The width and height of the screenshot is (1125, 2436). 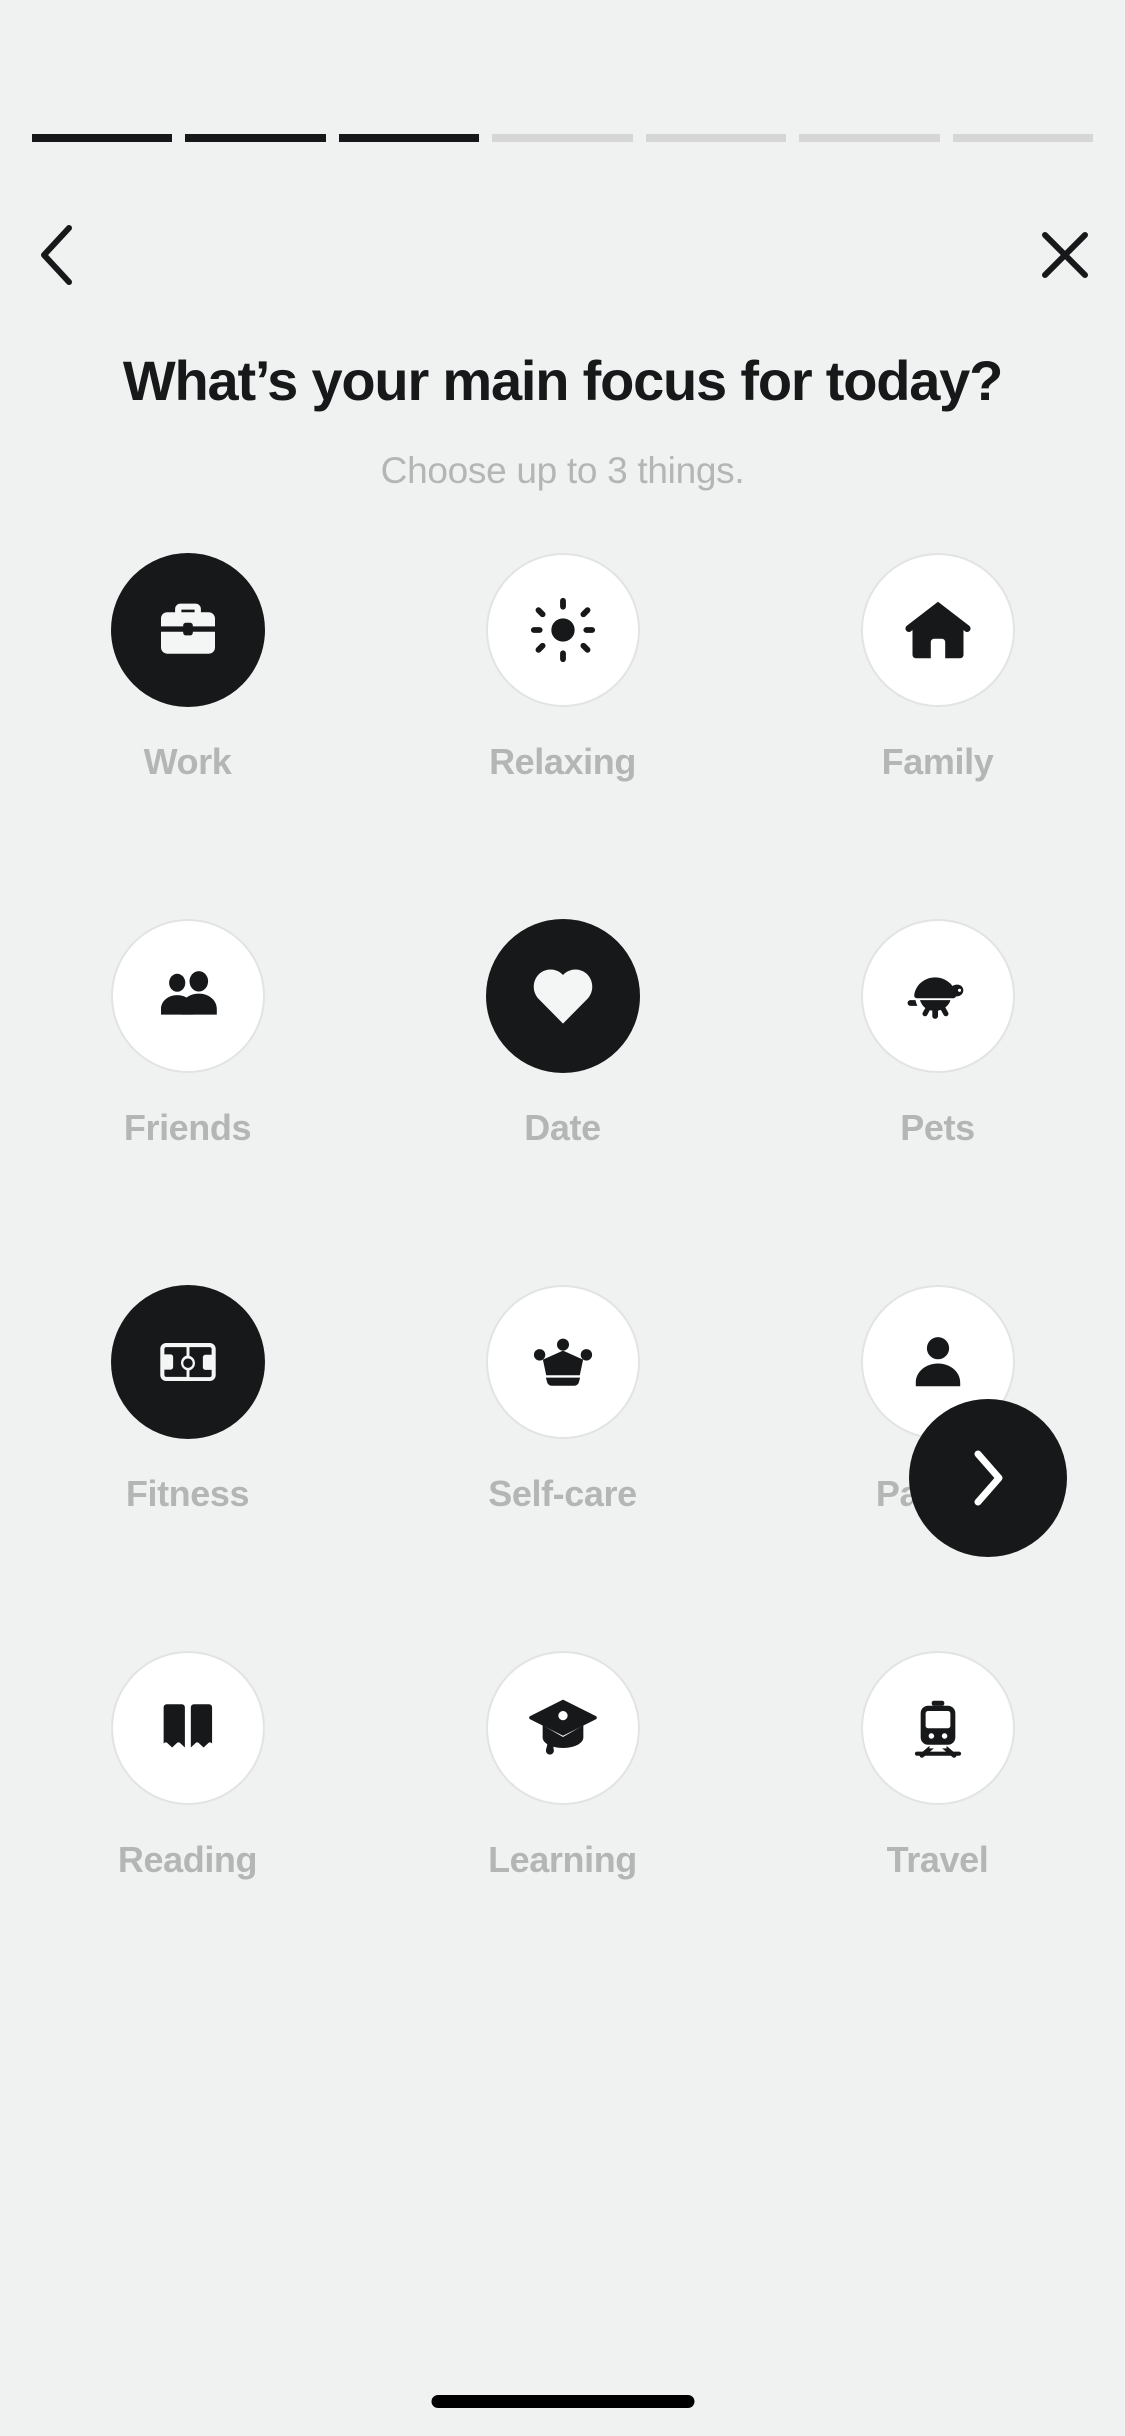 I want to click on focus-option-label: Self-care, so click(x=562, y=1493).